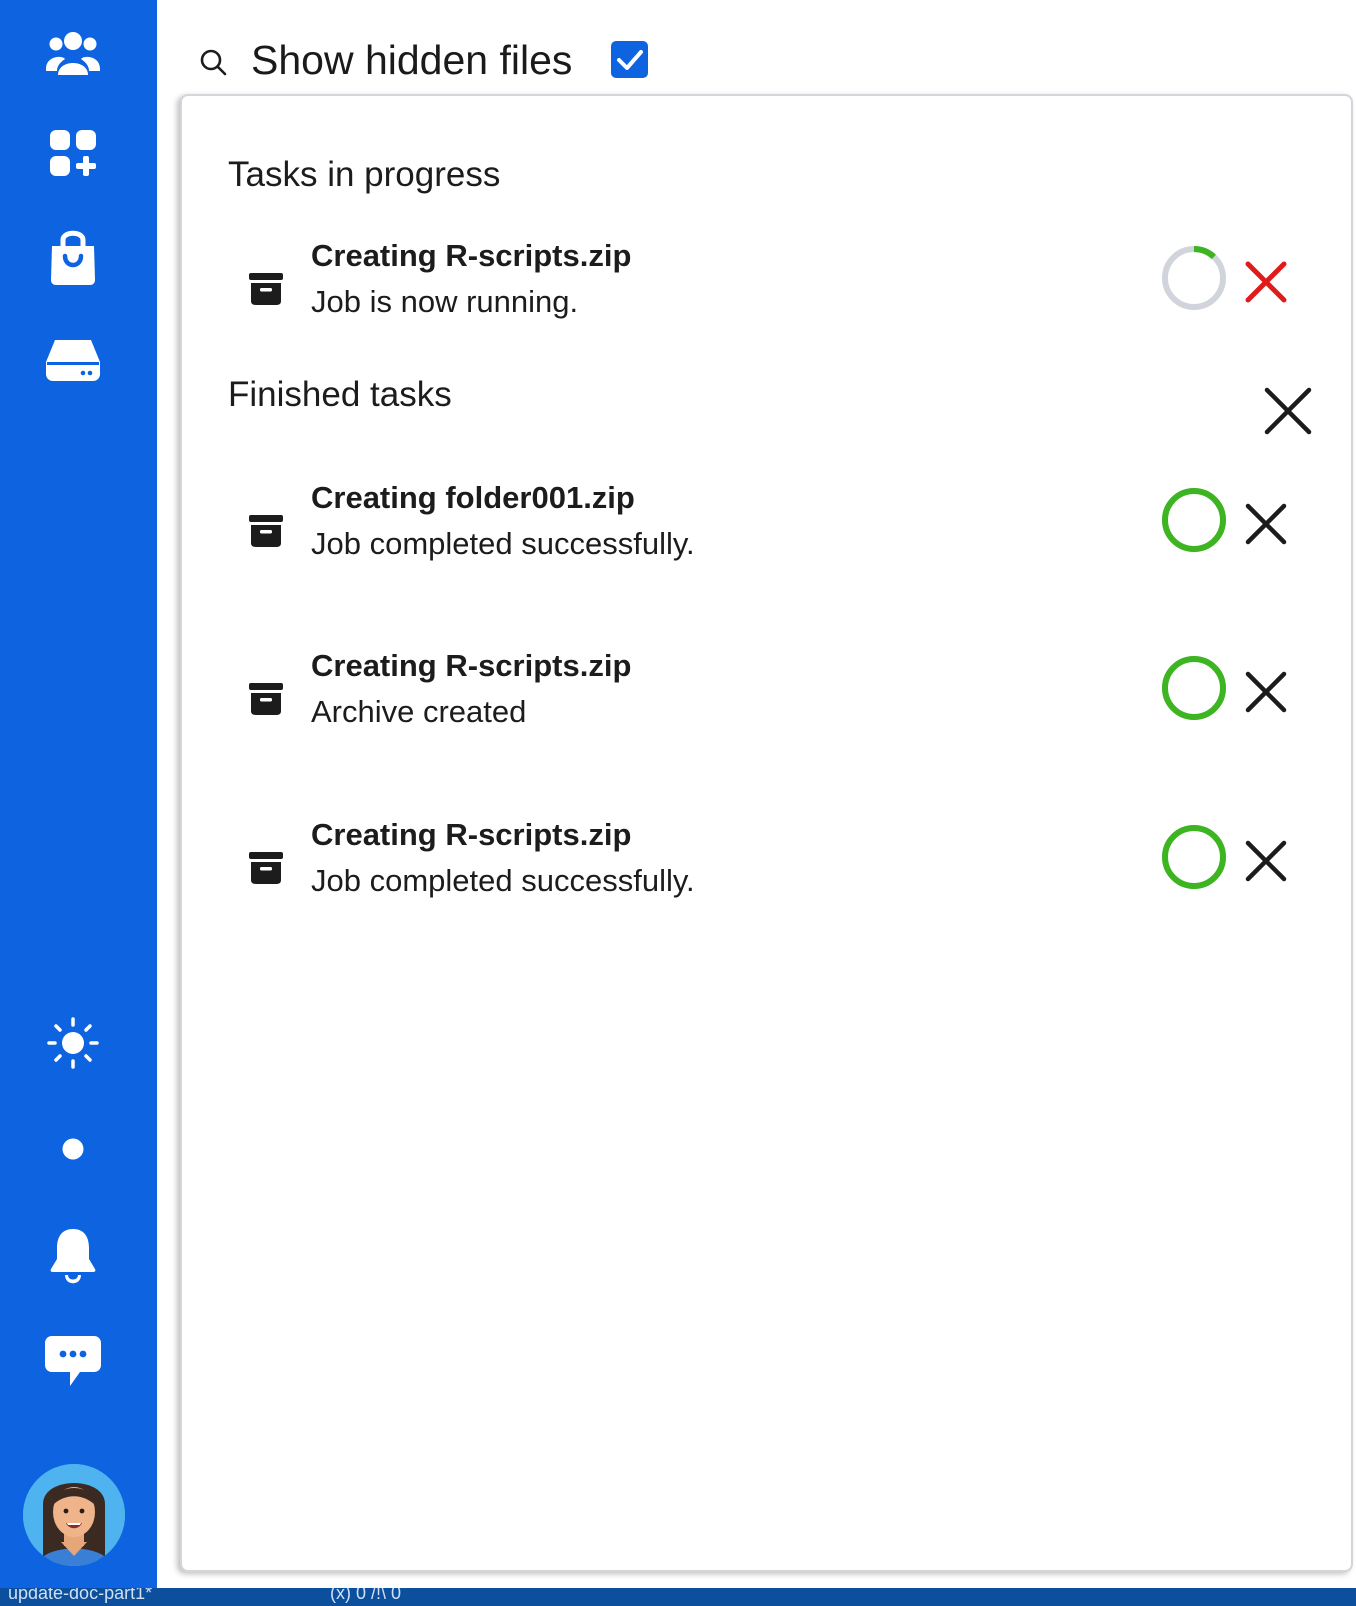  Describe the element at coordinates (473, 497) in the screenshot. I see `task-name: Creating folder001.zip` at that location.